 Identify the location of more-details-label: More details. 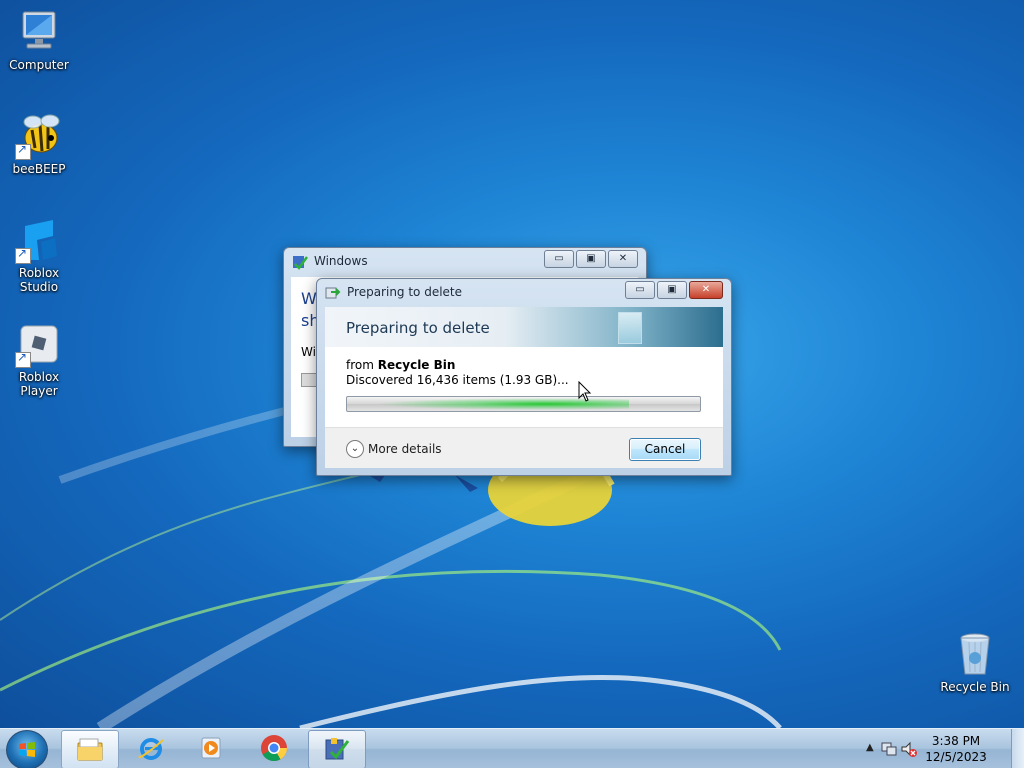
(405, 449).